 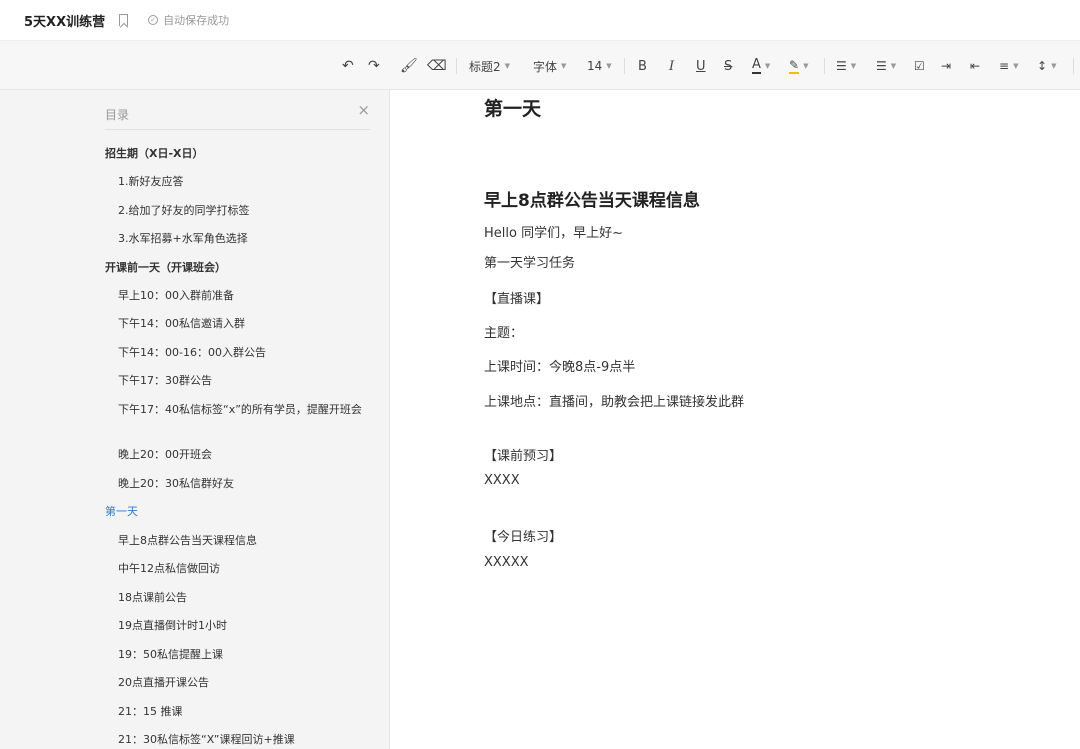 I want to click on redo-icon: ↷, so click(x=374, y=66).